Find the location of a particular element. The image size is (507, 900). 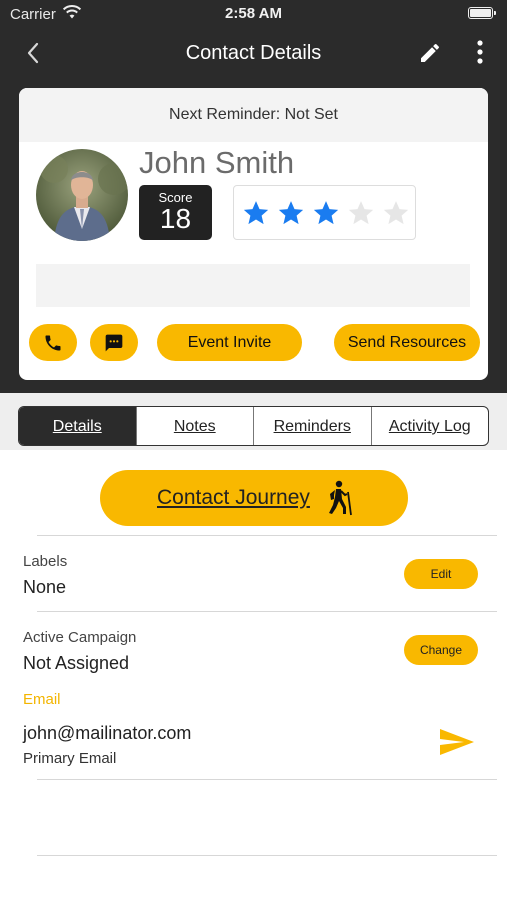

avatar is located at coordinates (82, 195).